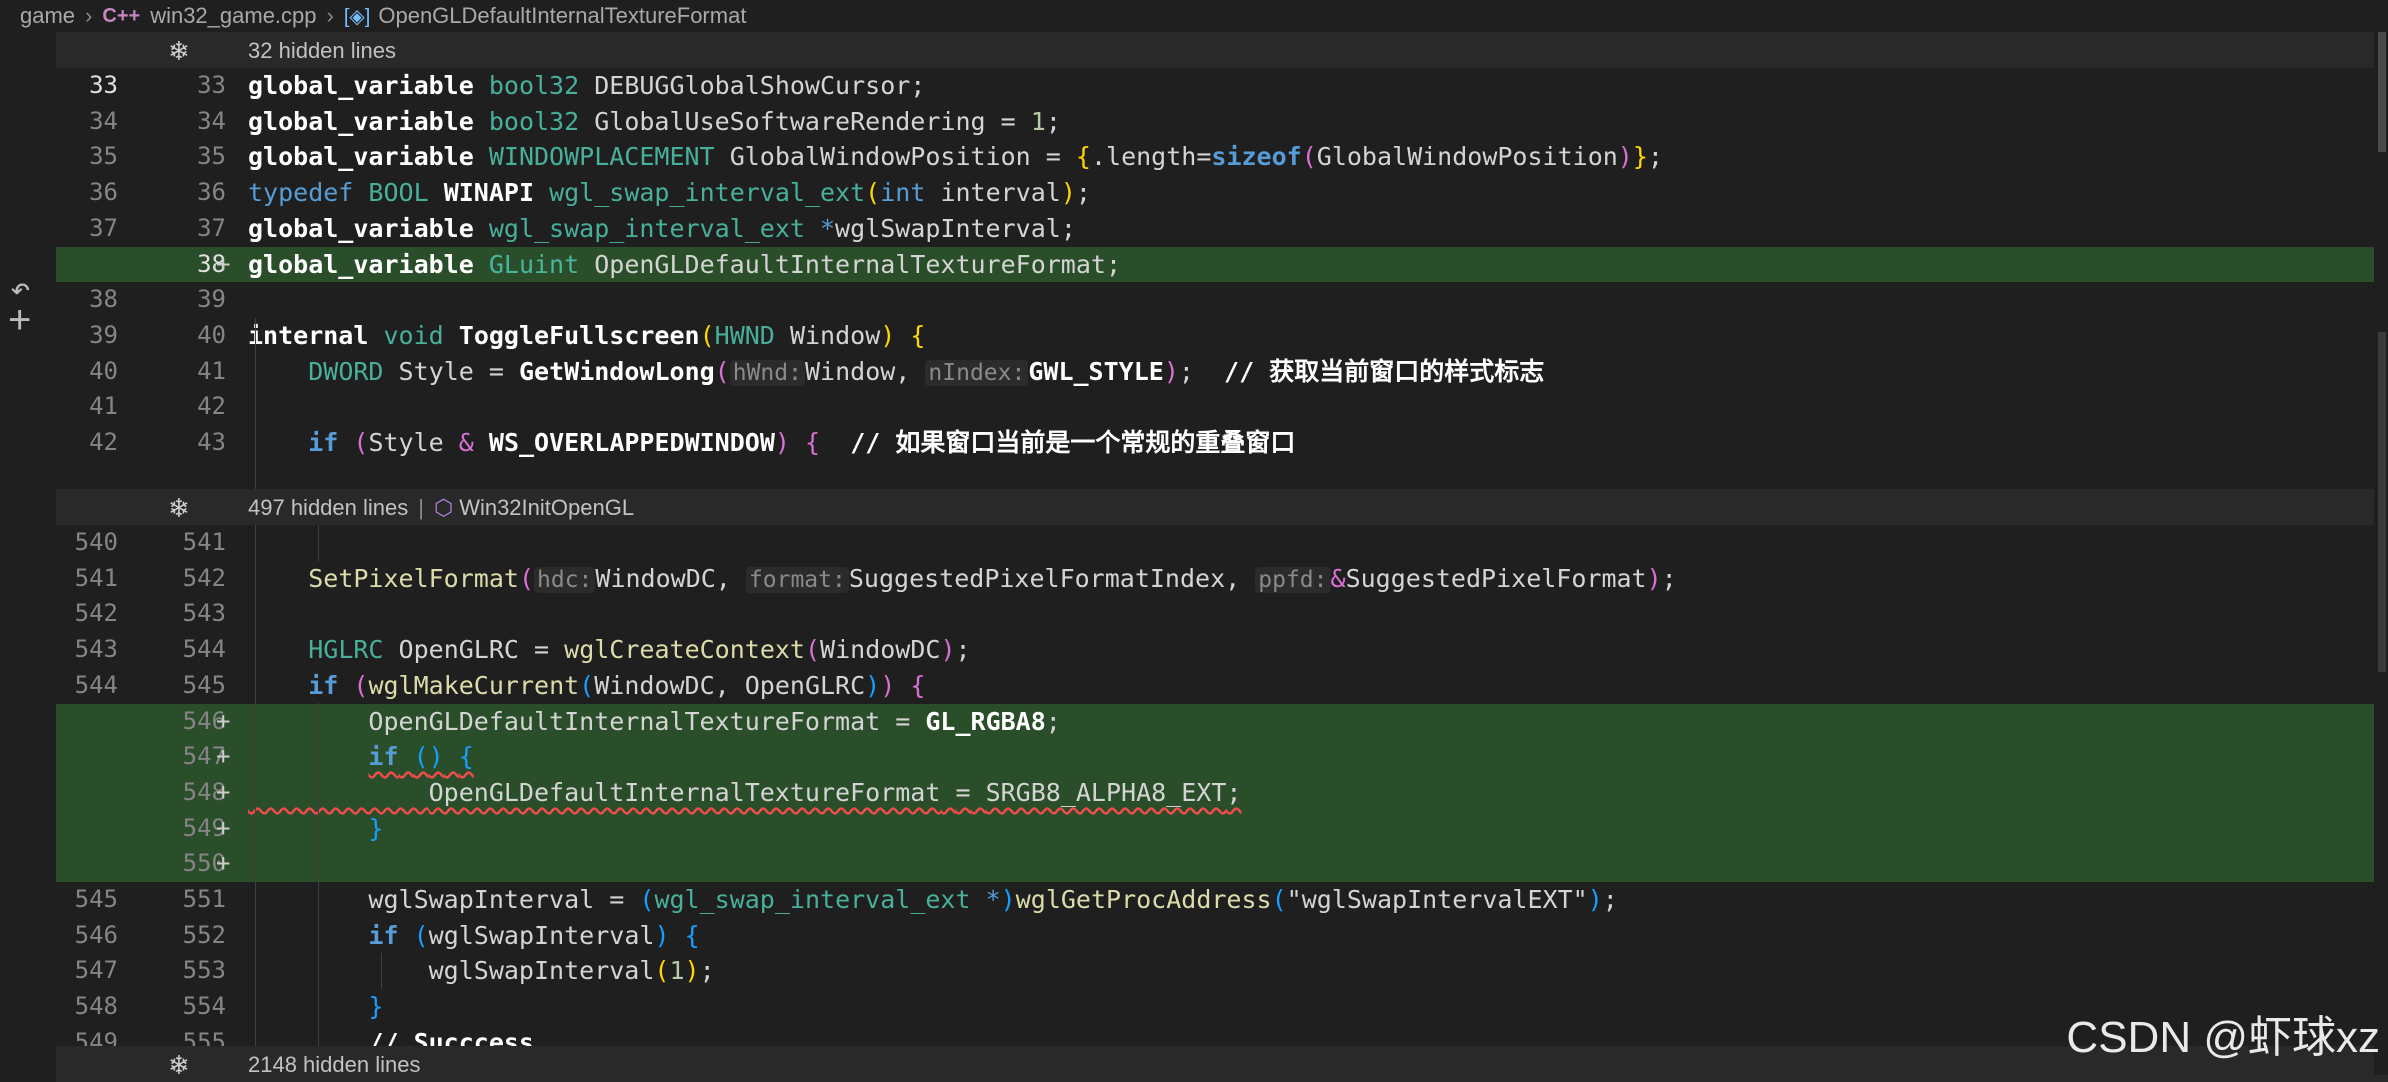  Describe the element at coordinates (204, 970) in the screenshot. I see `modified-line-number: 553` at that location.